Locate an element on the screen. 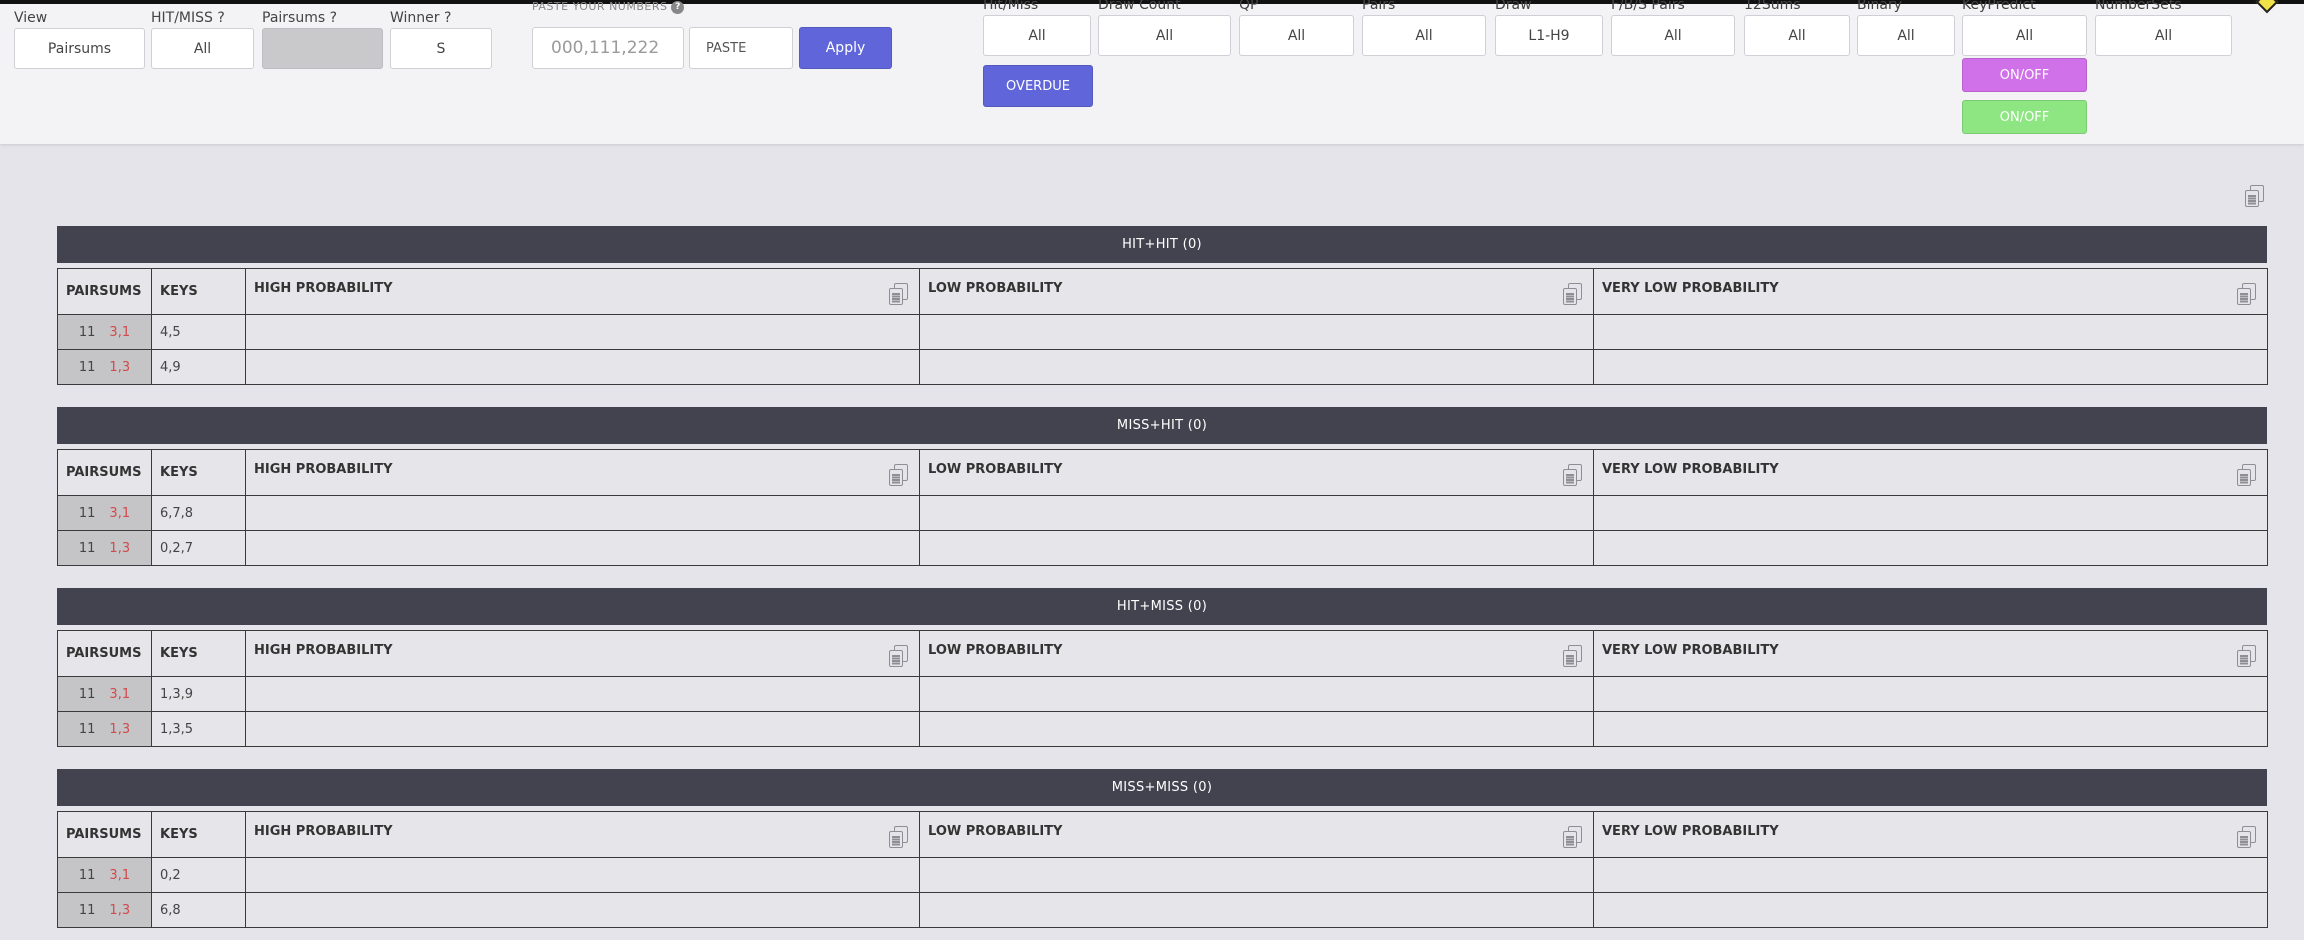 This screenshot has height=940, width=2304. view-select: Pairsums is located at coordinates (79, 48).